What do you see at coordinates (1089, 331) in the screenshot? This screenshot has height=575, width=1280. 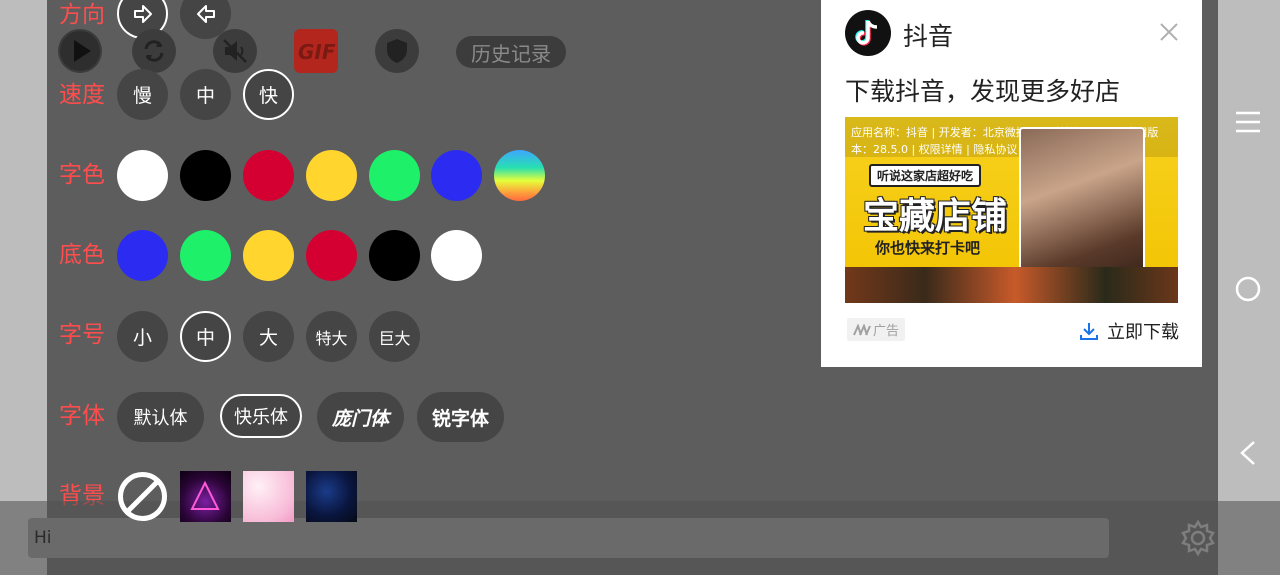 I see `download-icon` at bounding box center [1089, 331].